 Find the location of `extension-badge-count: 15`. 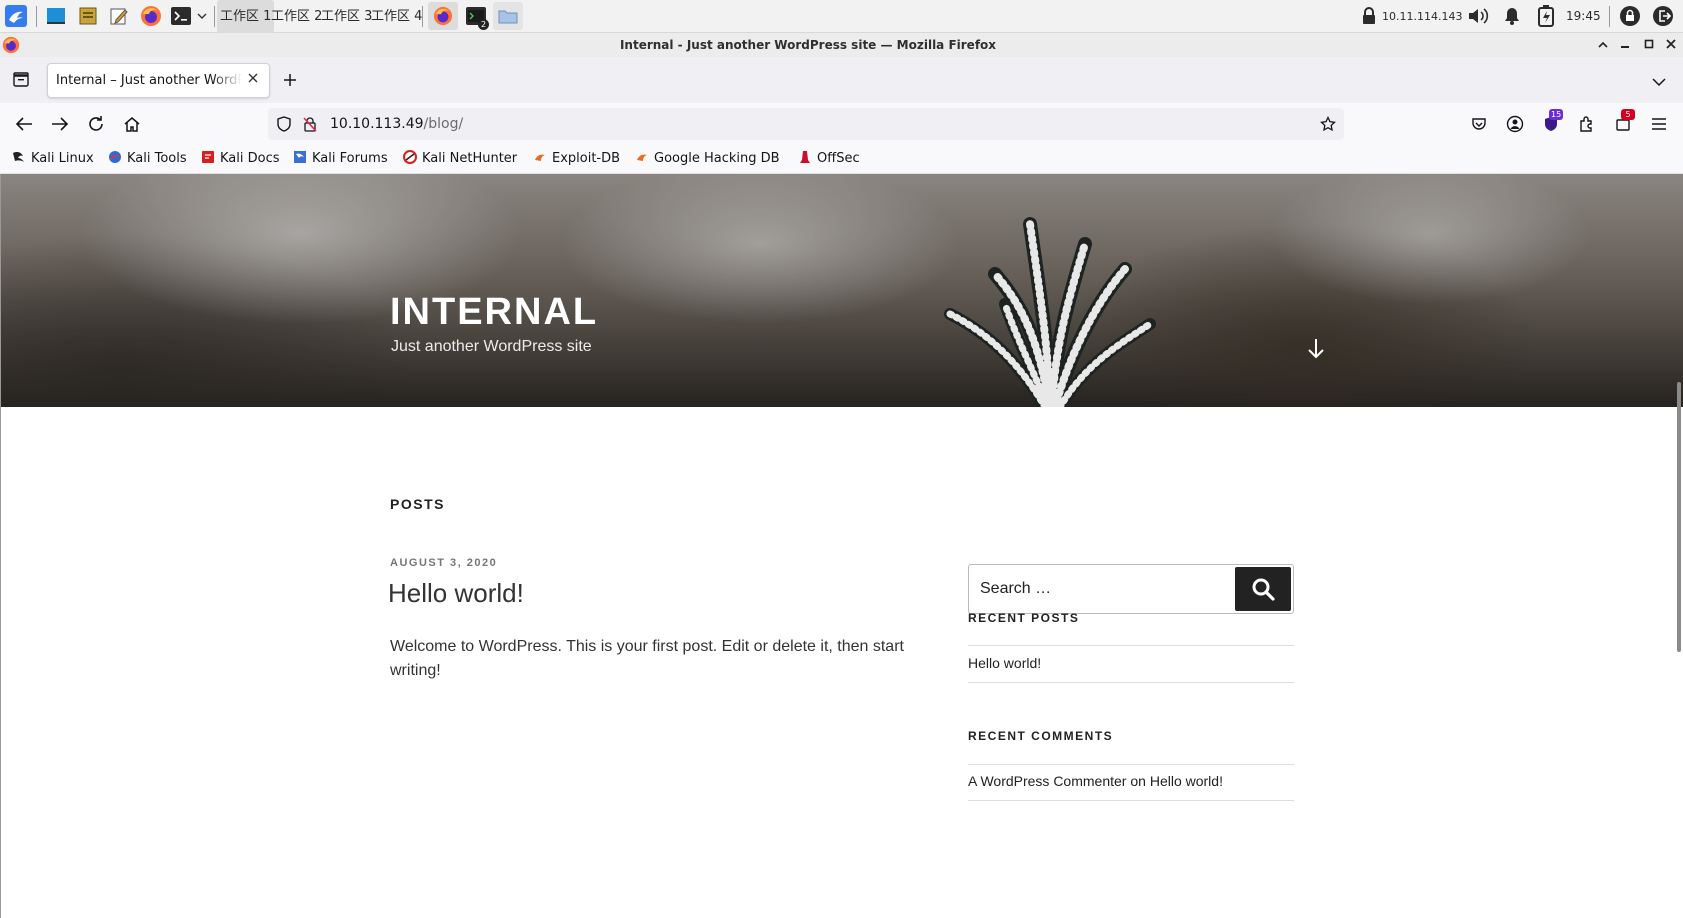

extension-badge-count: 15 is located at coordinates (1556, 114).